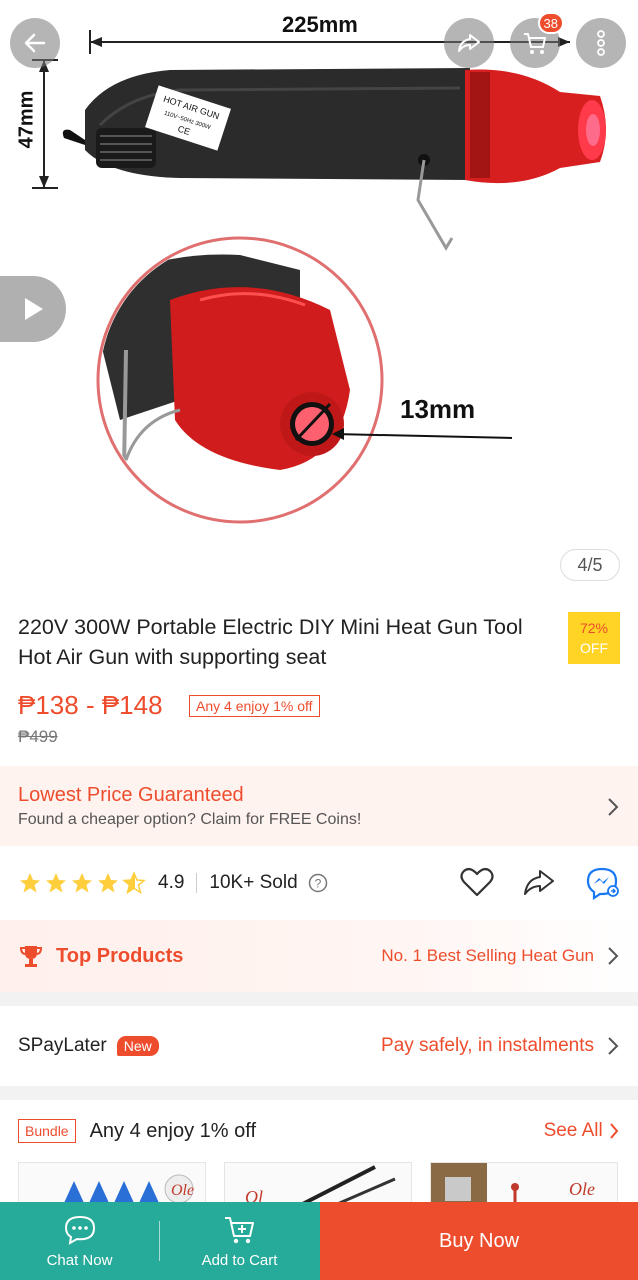  I want to click on chat-now-button: Chat Now, so click(79, 1241).